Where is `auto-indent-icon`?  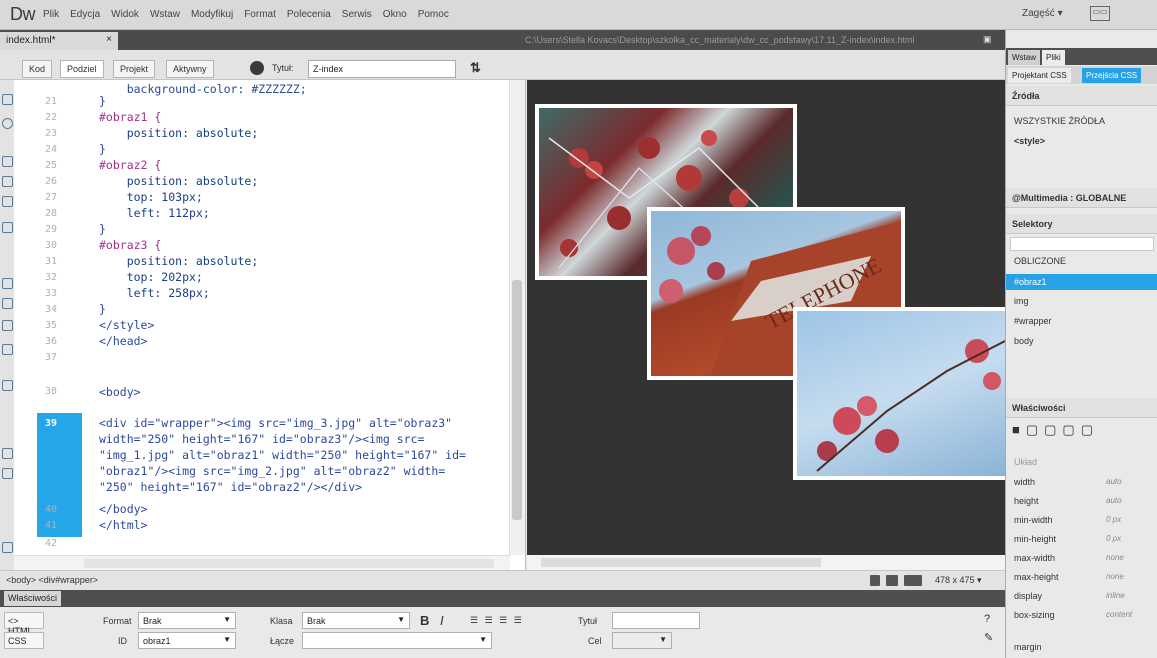
auto-indent-icon is located at coordinates (7, 349).